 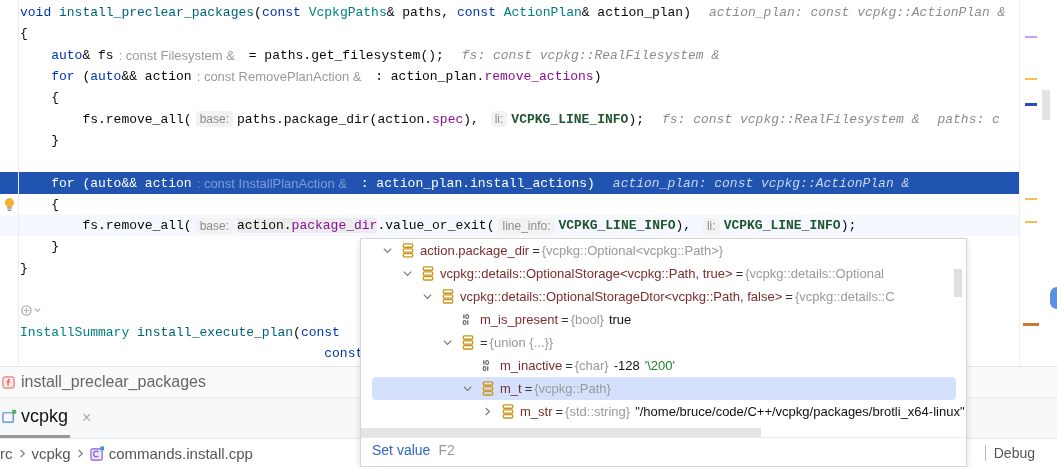 I want to click on variable-type: {vcpkg::details::Optional, so click(x=814, y=273).